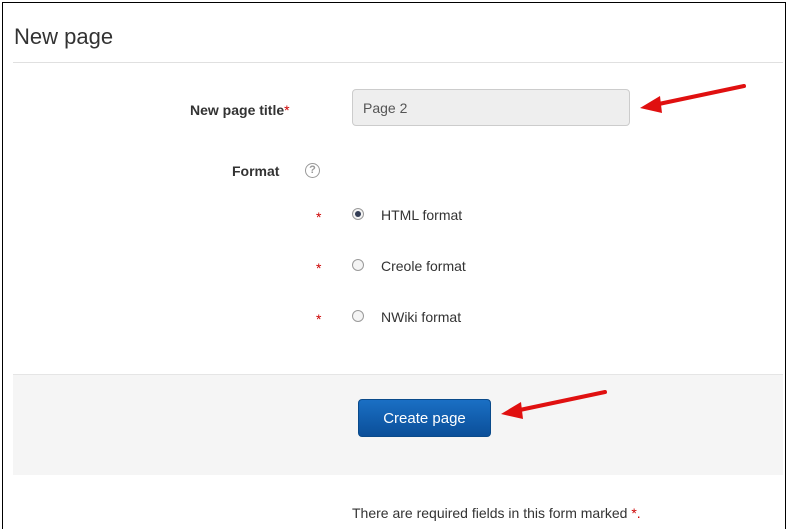 This screenshot has width=788, height=529. Describe the element at coordinates (491, 107) in the screenshot. I see `page-title-input` at that location.